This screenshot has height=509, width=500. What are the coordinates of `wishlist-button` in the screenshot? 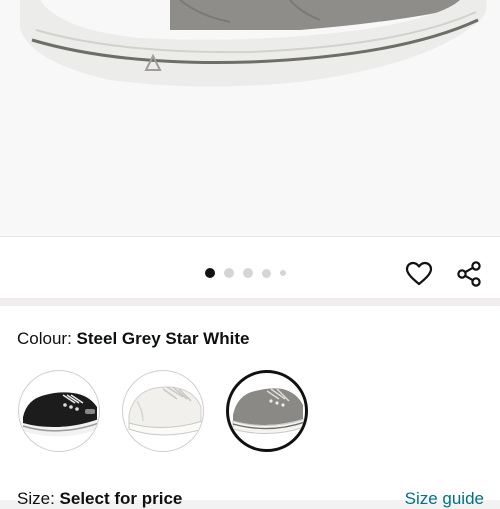 It's located at (419, 274).